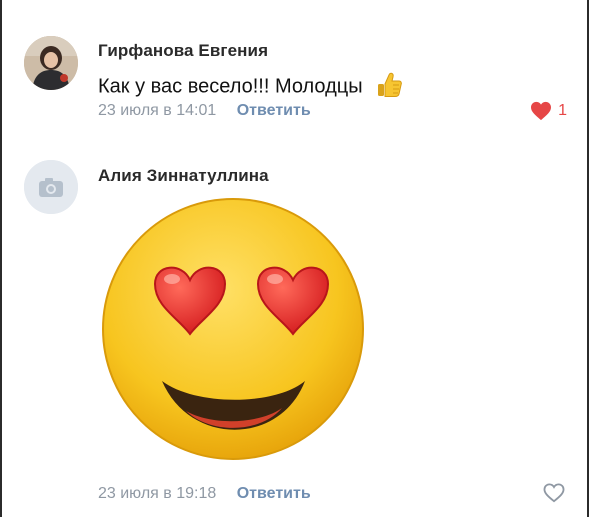  Describe the element at coordinates (157, 493) in the screenshot. I see `comment-time: 23 июля в 19:18` at that location.